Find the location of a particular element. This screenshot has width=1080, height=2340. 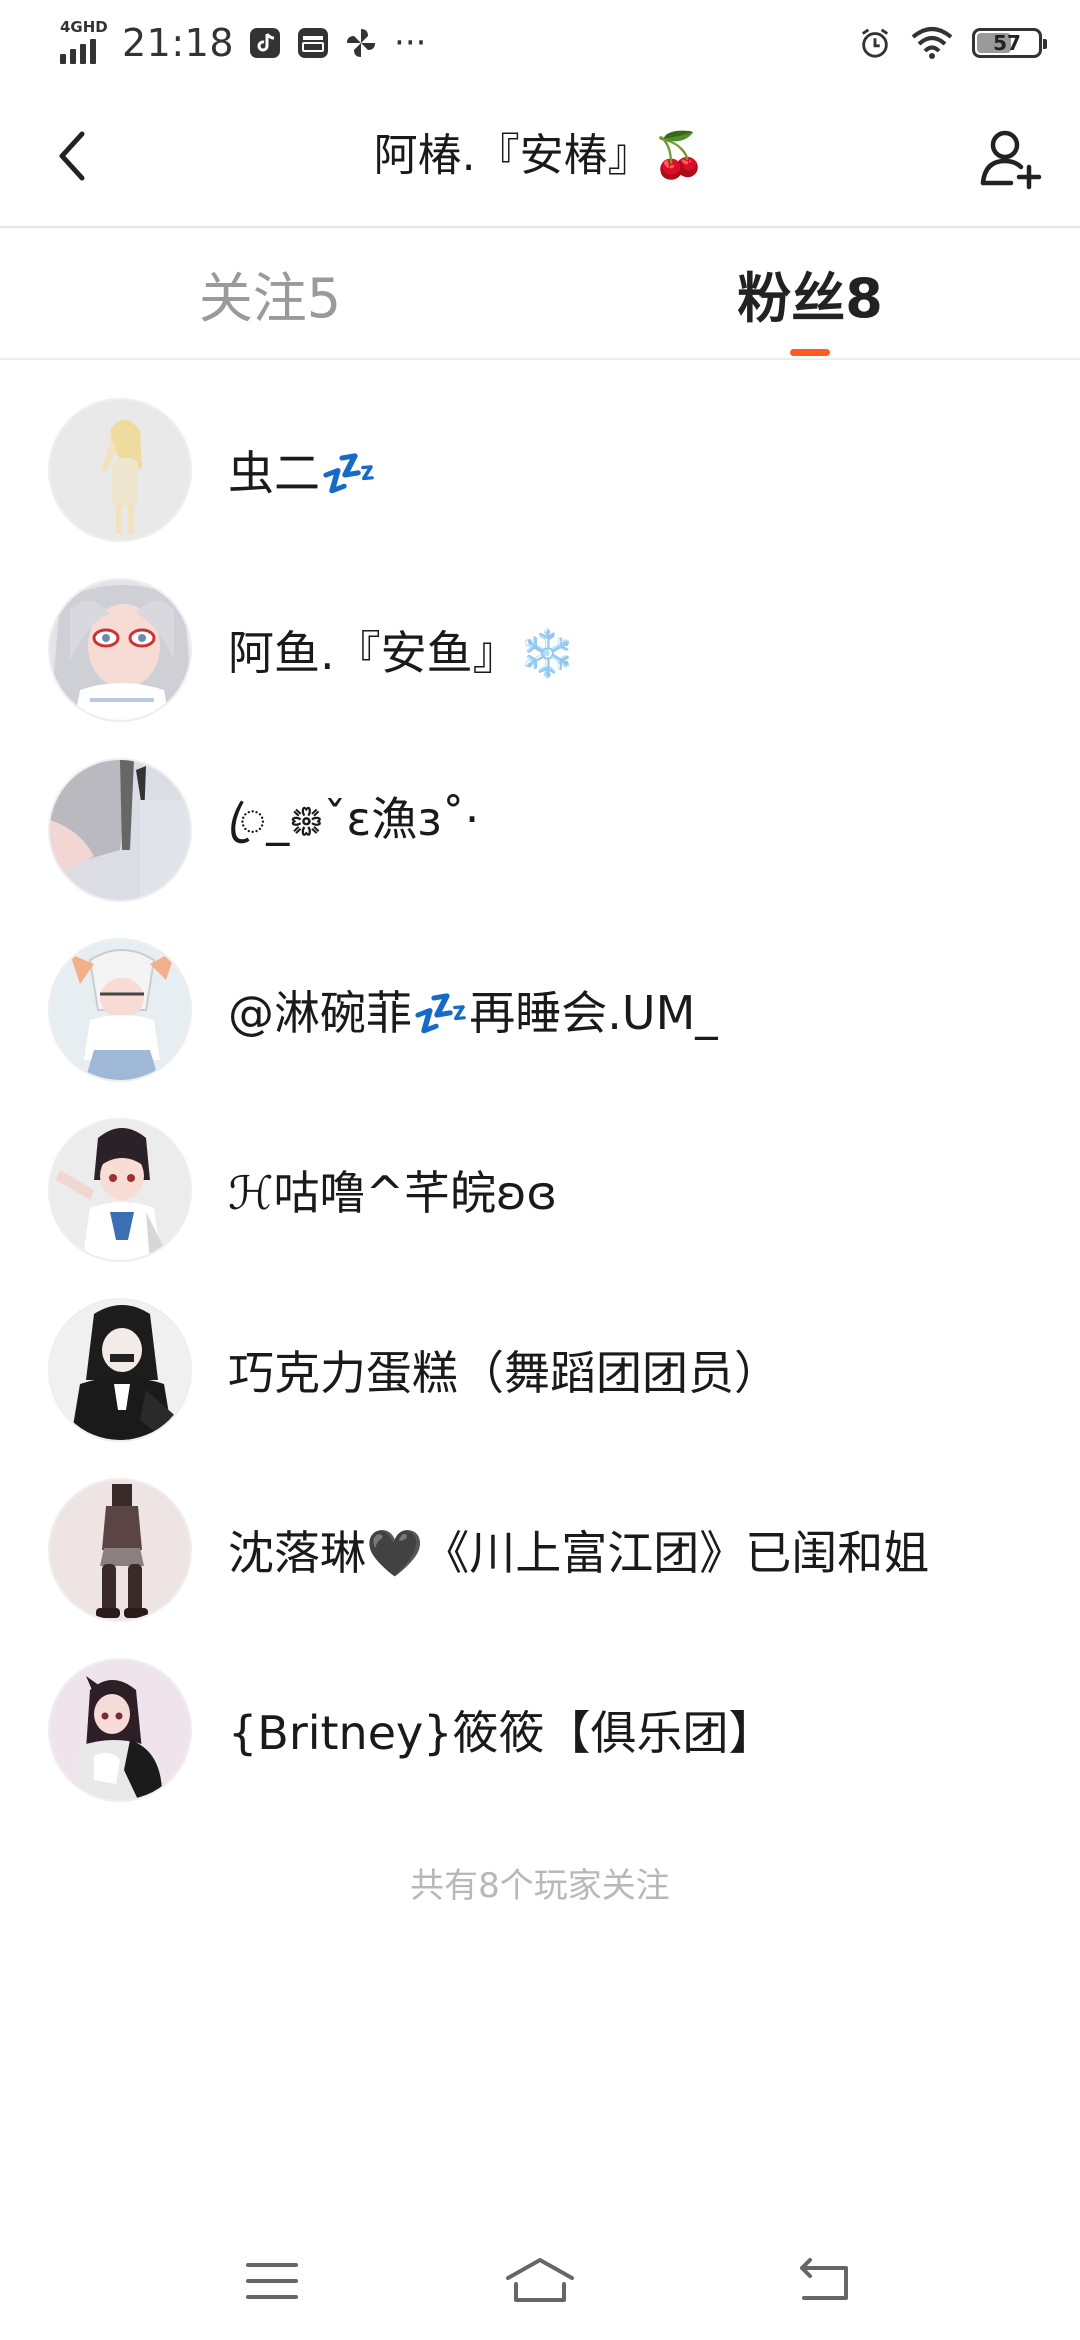

status-time: 21:18 is located at coordinates (178, 43).